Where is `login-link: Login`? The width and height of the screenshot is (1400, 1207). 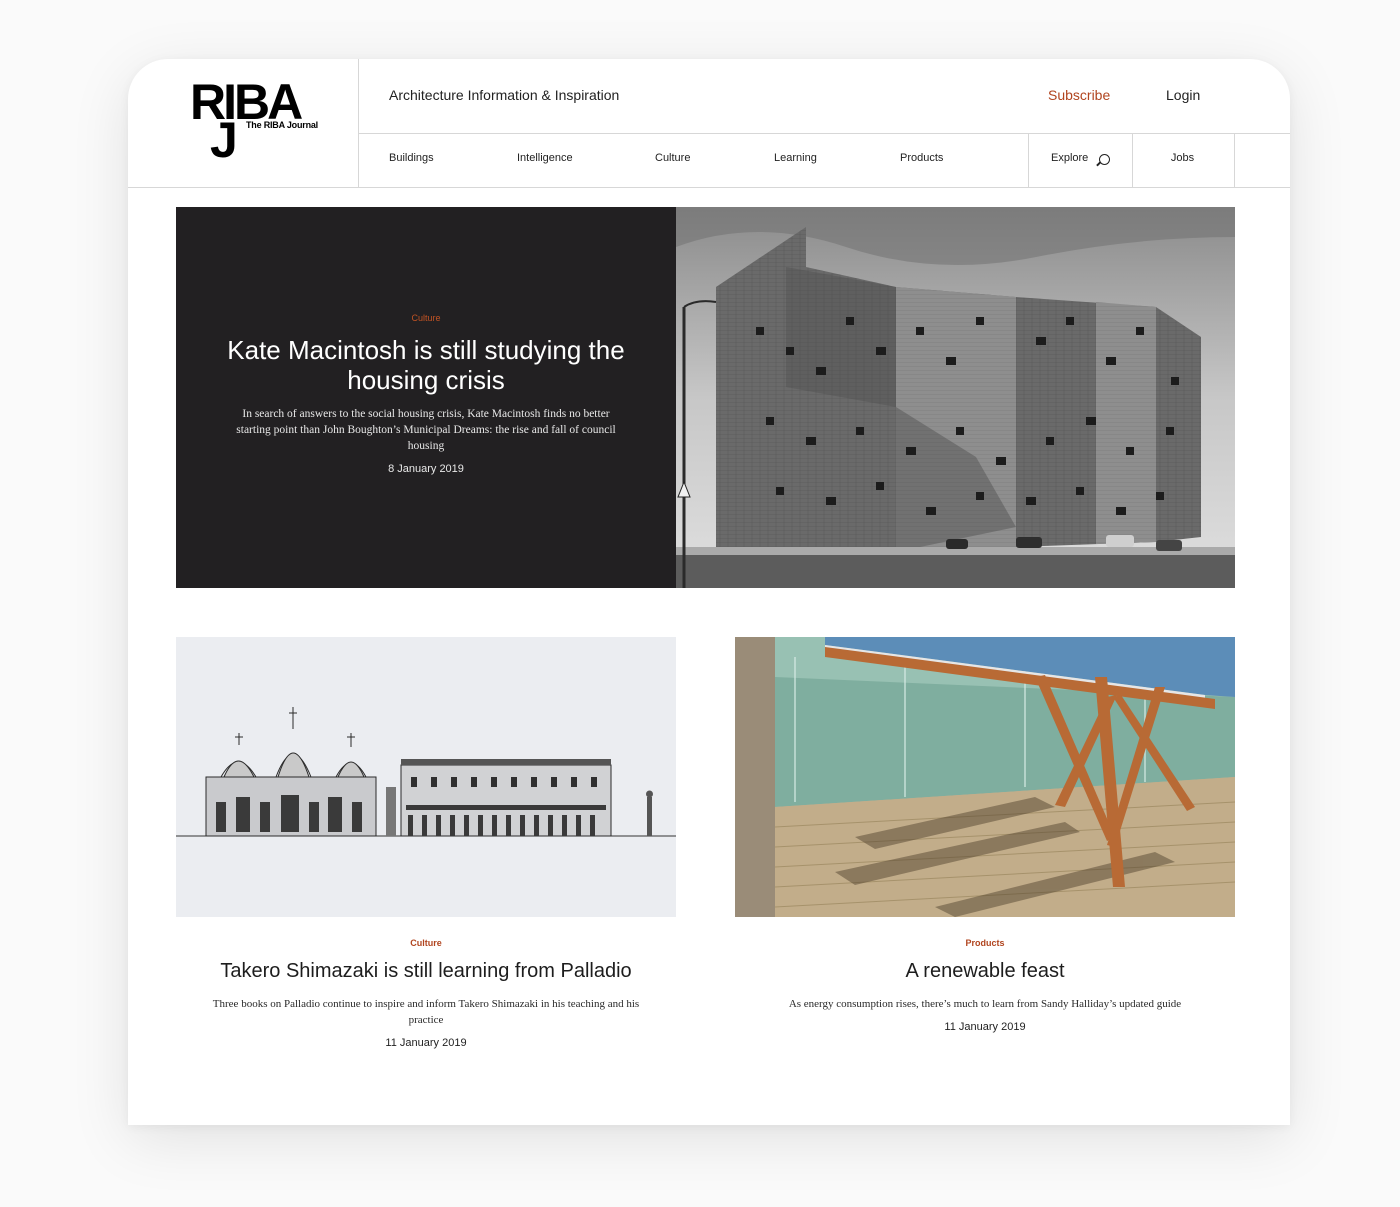 login-link: Login is located at coordinates (1183, 95).